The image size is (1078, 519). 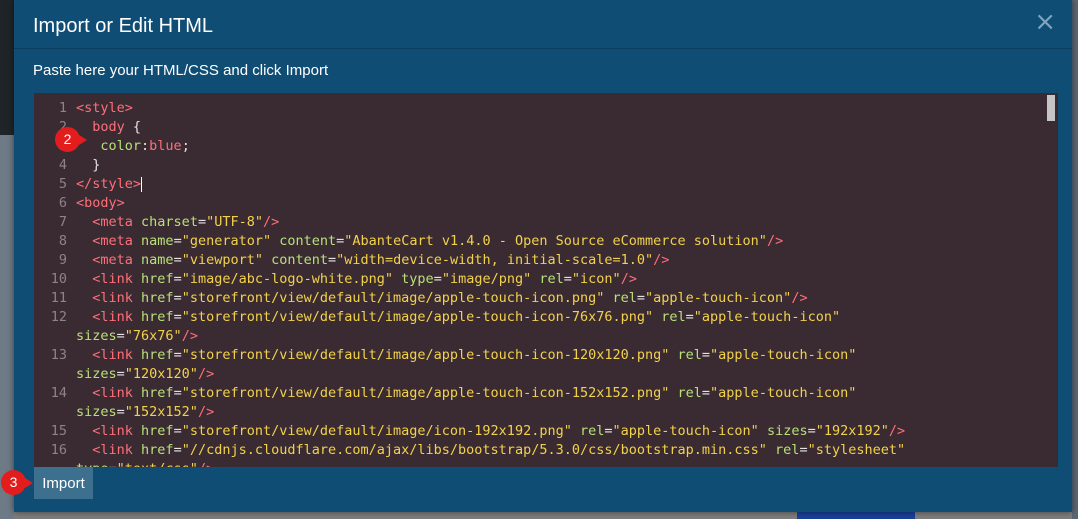 I want to click on background-page-left-dark, so click(x=7, y=67).